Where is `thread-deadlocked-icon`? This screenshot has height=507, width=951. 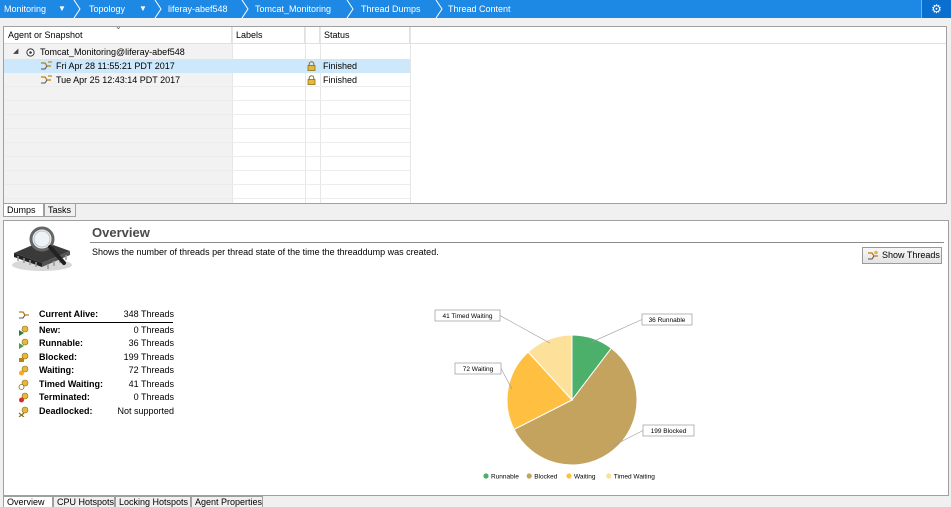 thread-deadlocked-icon is located at coordinates (23, 411).